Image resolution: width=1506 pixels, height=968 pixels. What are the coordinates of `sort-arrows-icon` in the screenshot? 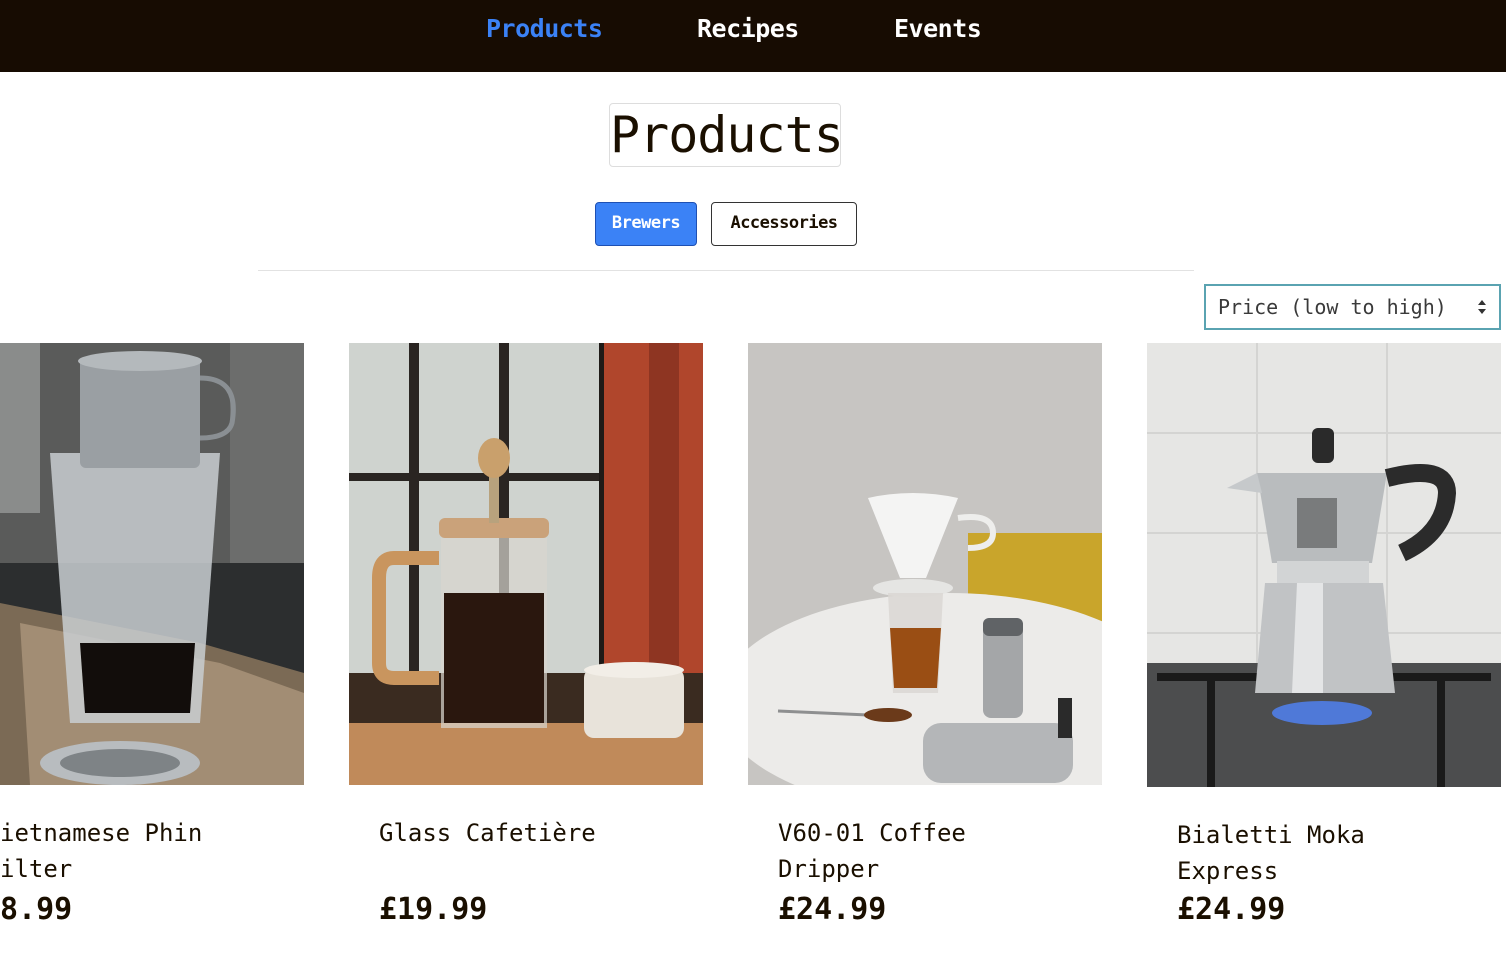 It's located at (1482, 307).